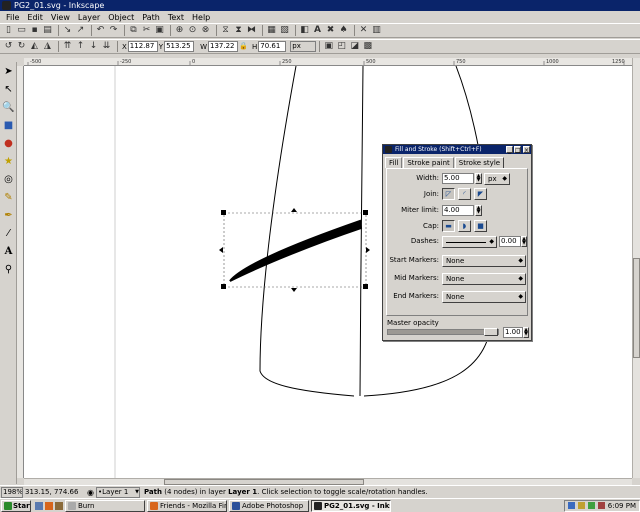  Describe the element at coordinates (363, 30) in the screenshot. I see `preferences-icon: ✕` at that location.